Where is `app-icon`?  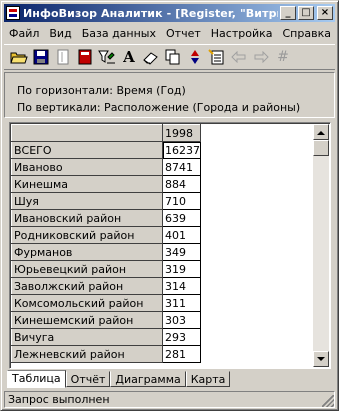
app-icon is located at coordinates (13, 13).